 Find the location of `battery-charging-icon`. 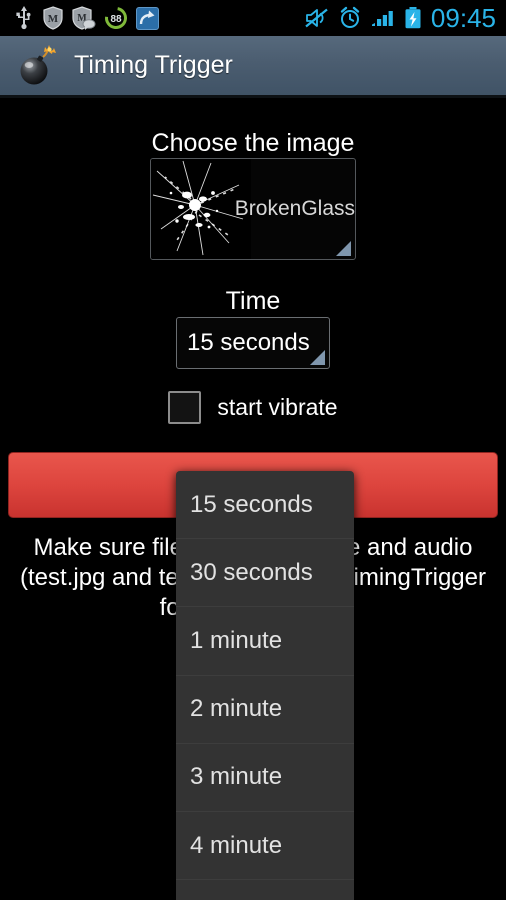

battery-charging-icon is located at coordinates (413, 18).